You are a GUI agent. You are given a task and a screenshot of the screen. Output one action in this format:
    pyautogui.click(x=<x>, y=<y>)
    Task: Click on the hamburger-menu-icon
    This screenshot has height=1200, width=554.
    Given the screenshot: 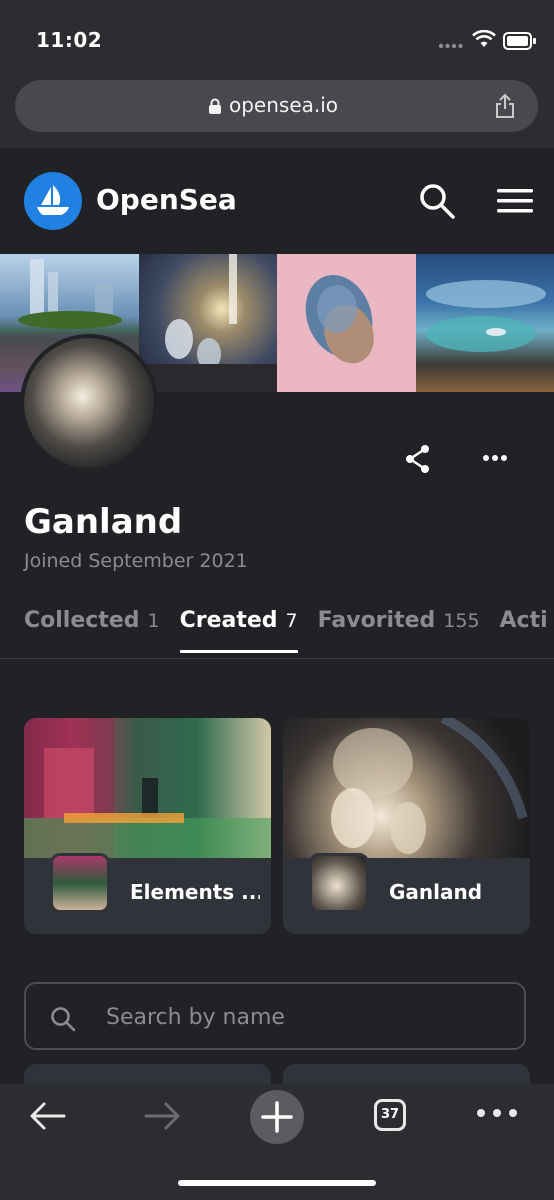 What is the action you would take?
    pyautogui.click(x=515, y=201)
    